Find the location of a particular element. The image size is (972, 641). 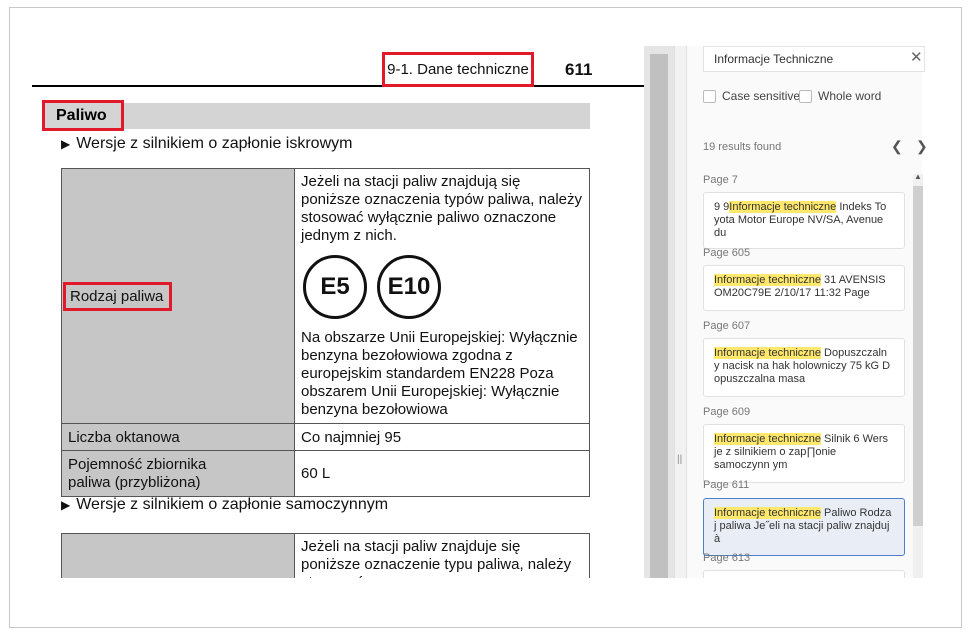

octane-value: Co najmniej 95 is located at coordinates (442, 437).